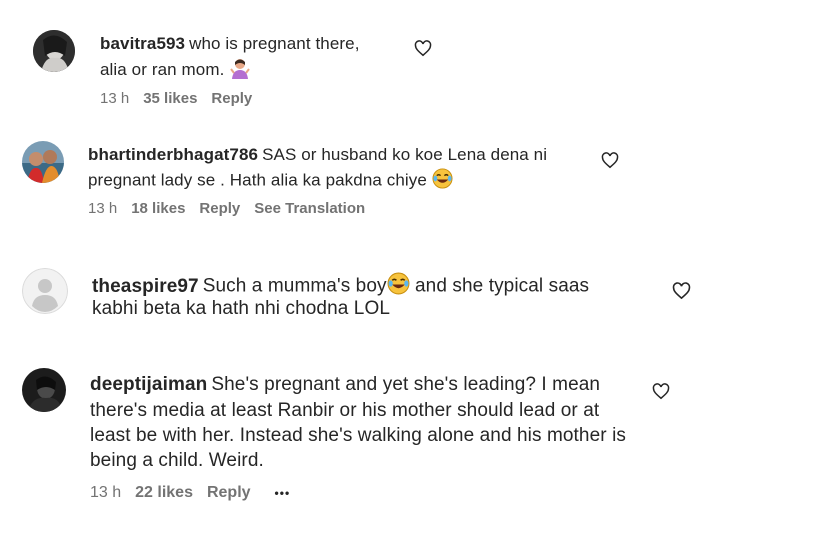 This screenshot has height=545, width=830. I want to click on comment-meta: 13 h 18 likes Reply See Translation, so click(233, 208).